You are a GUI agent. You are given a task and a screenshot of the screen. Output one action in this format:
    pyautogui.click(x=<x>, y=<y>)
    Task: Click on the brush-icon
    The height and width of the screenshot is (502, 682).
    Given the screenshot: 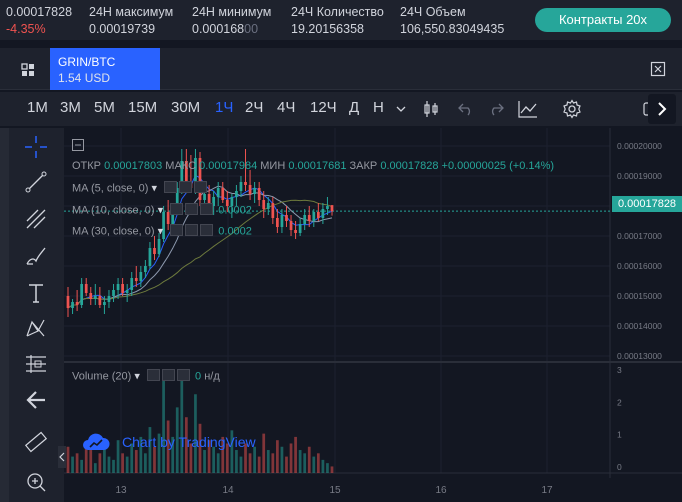 What is the action you would take?
    pyautogui.click(x=36, y=256)
    